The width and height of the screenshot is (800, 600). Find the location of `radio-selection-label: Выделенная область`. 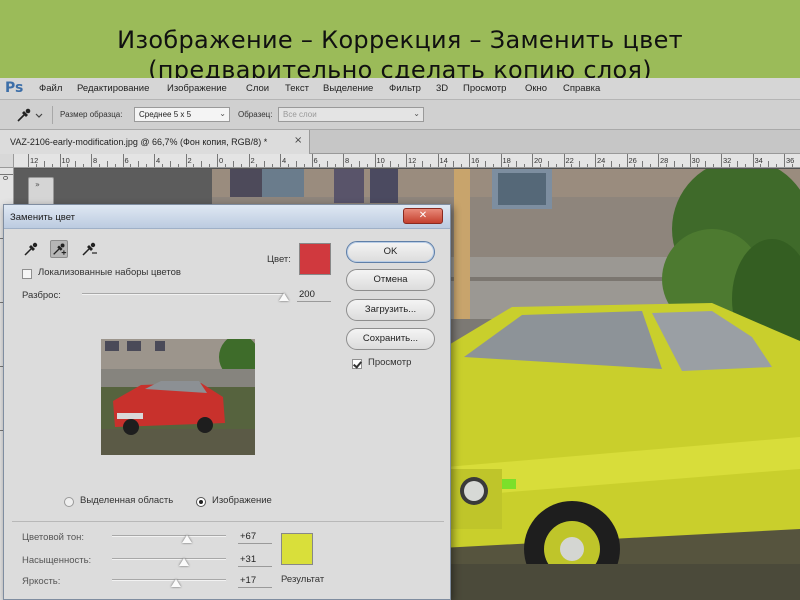

radio-selection-label: Выделенная область is located at coordinates (127, 500).